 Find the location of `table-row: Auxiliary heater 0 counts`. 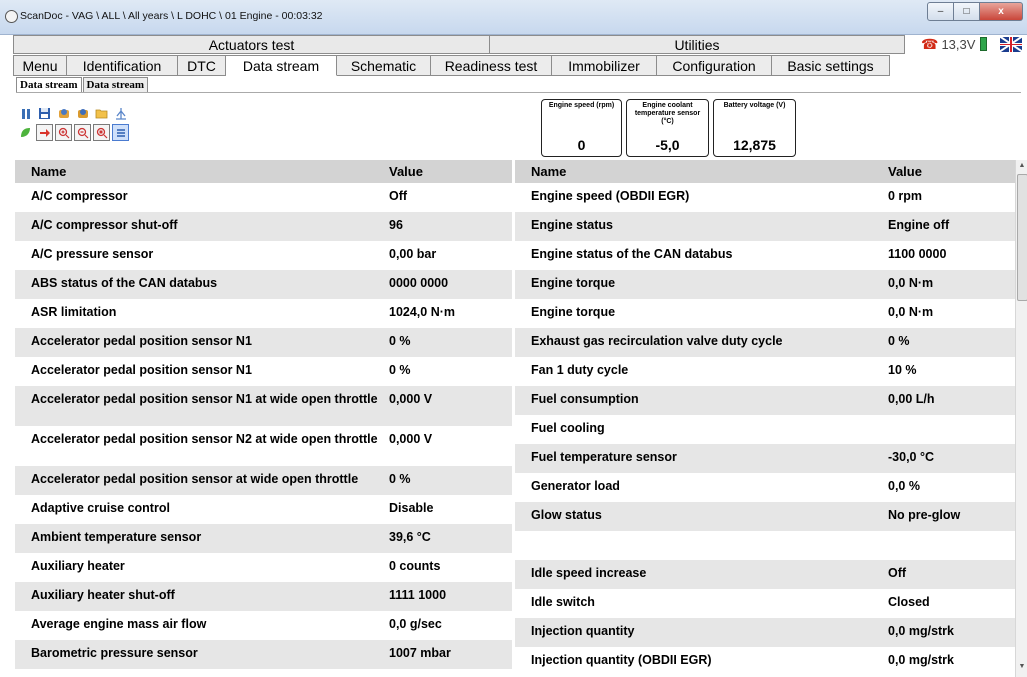

table-row: Auxiliary heater 0 counts is located at coordinates (263, 567).